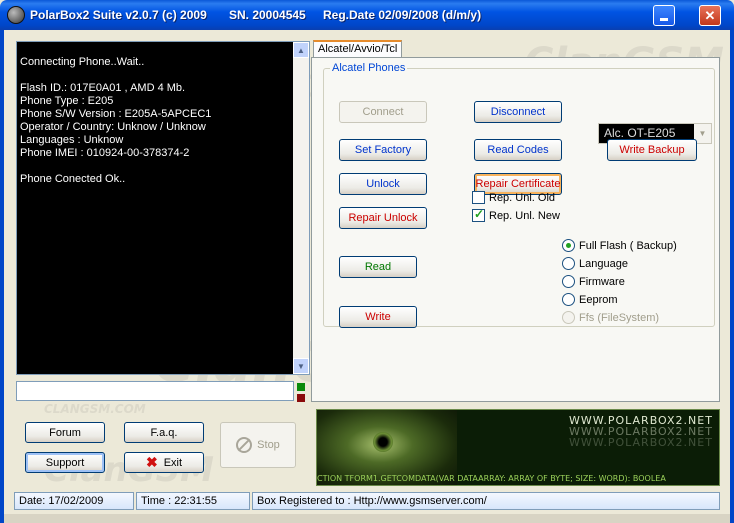  I want to click on minimize-icon, so click(664, 19).